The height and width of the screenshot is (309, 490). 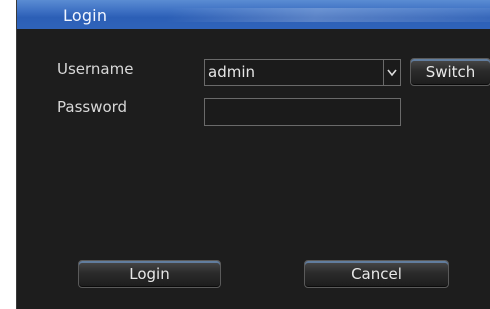 What do you see at coordinates (376, 274) in the screenshot?
I see `cancel-button: Cancel` at bounding box center [376, 274].